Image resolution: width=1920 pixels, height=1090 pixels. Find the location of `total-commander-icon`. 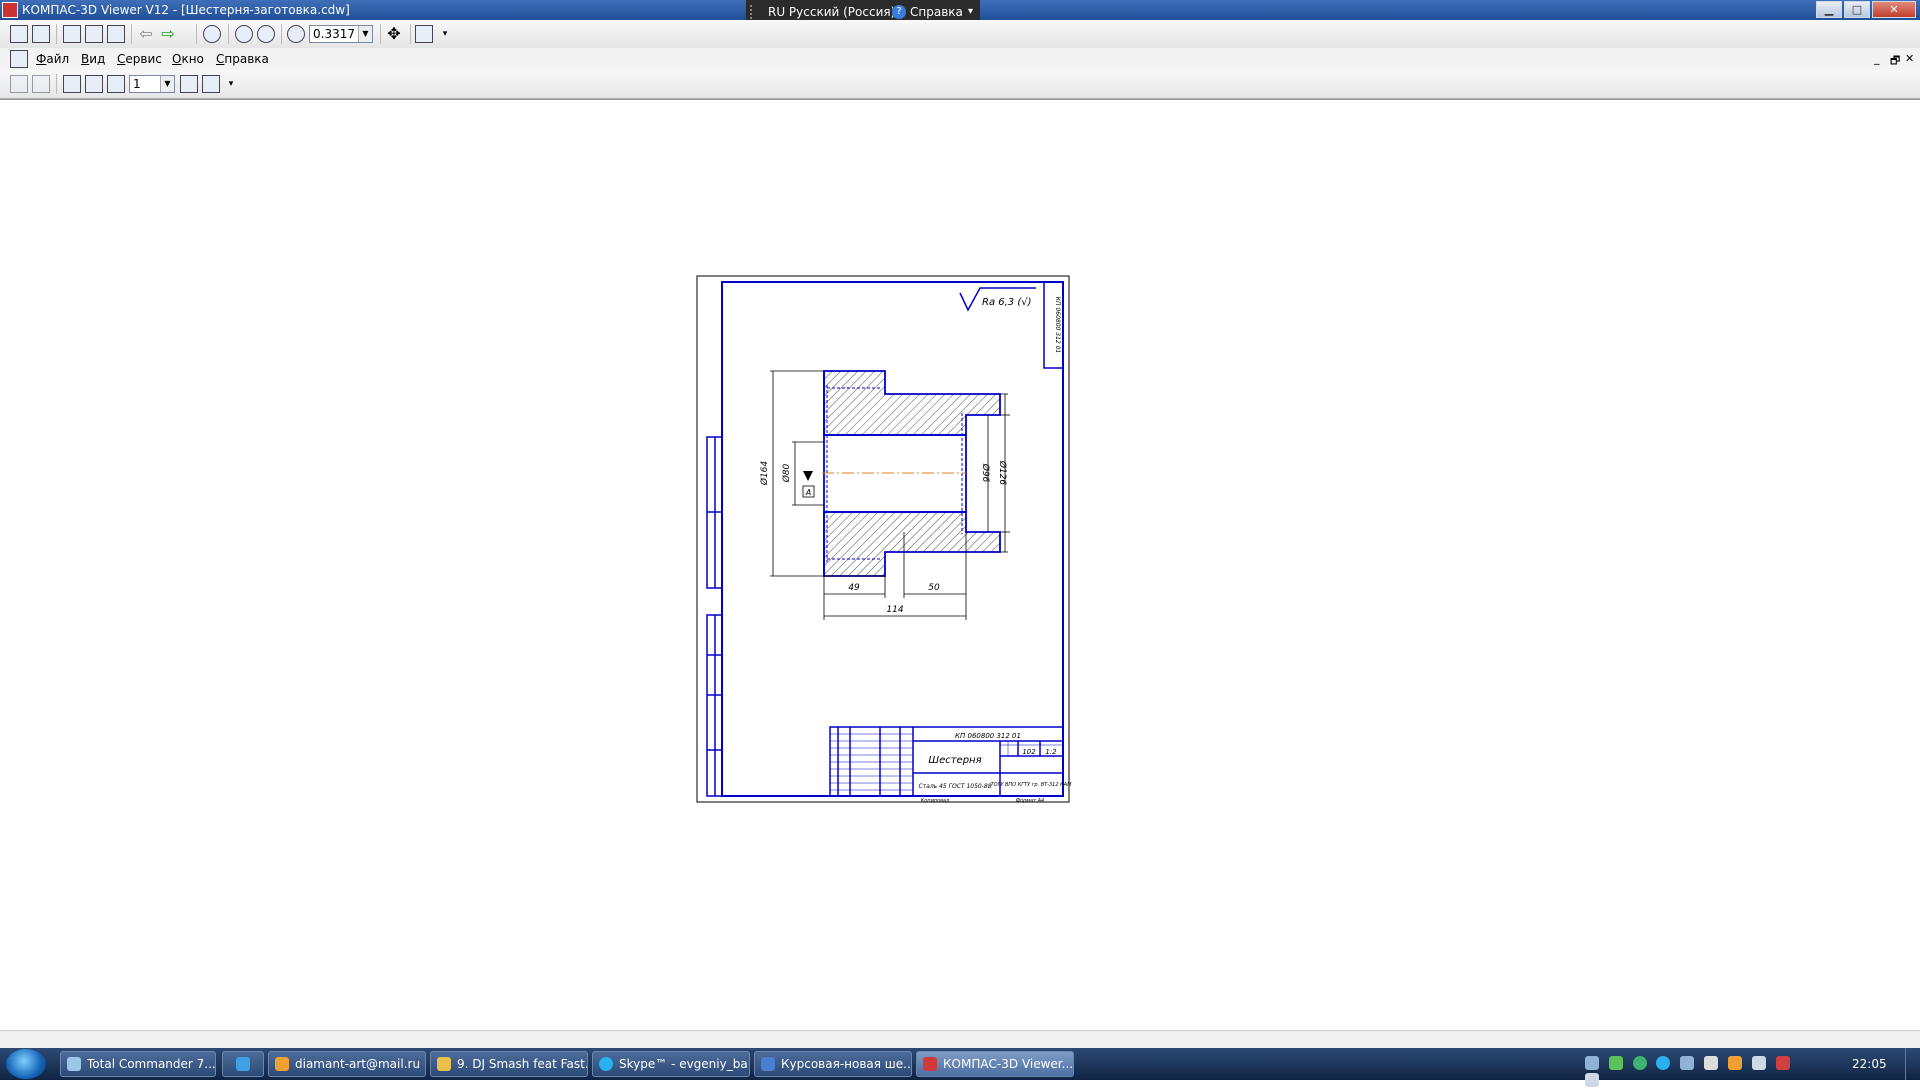

total-commander-icon is located at coordinates (74, 1064).